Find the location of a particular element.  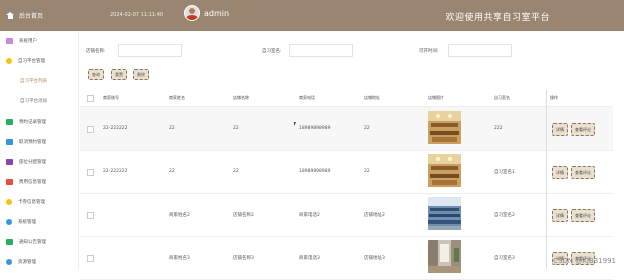

header-store: 店铺名称 is located at coordinates (241, 97).